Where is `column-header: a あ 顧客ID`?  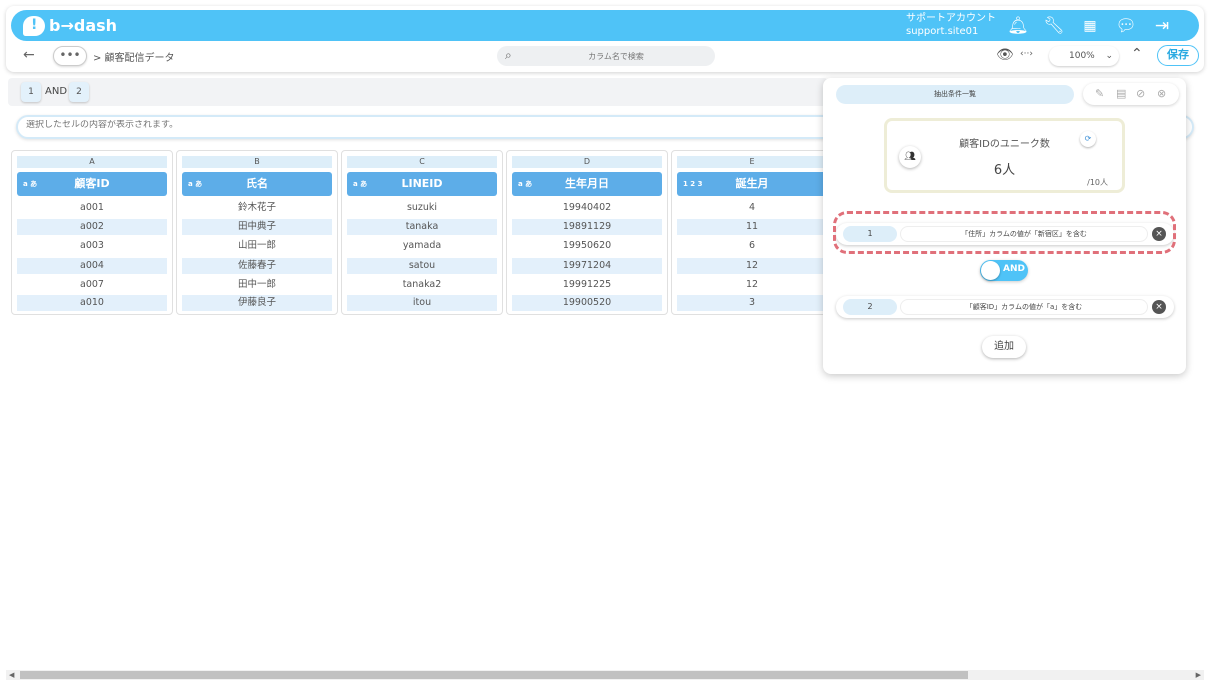 column-header: a あ 顧客ID is located at coordinates (92, 184).